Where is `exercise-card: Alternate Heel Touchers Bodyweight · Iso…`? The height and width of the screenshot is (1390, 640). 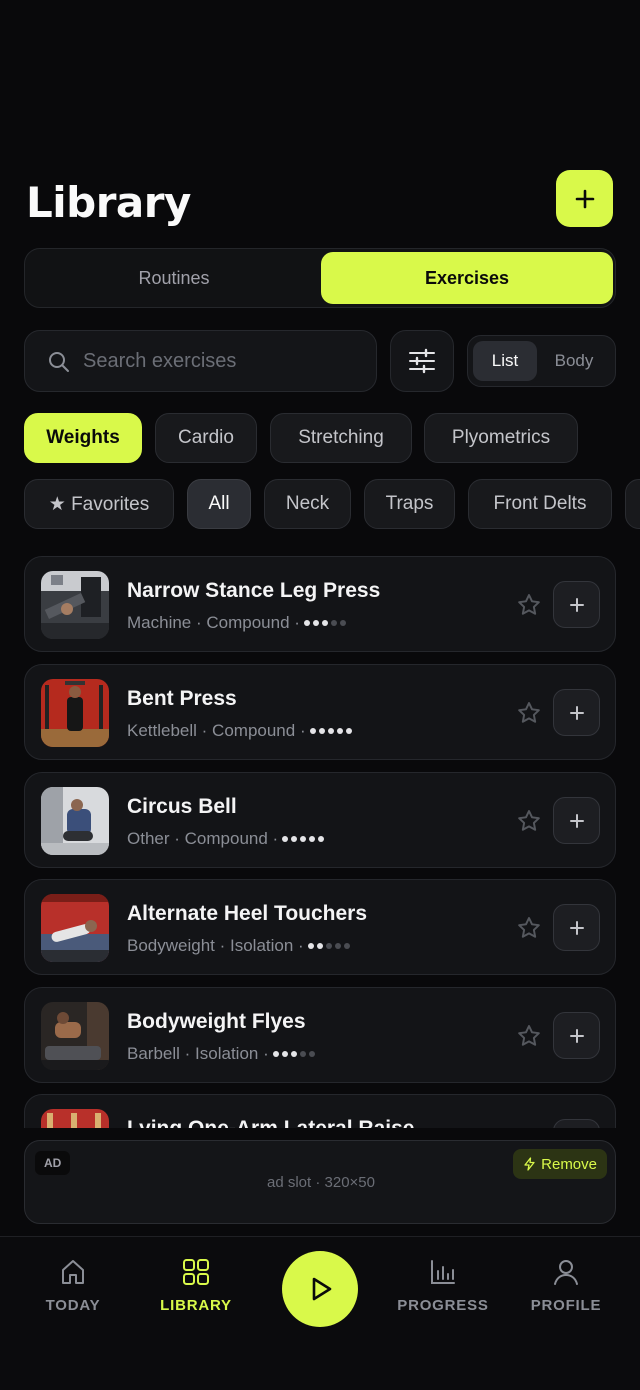
exercise-card: Alternate Heel Touchers Bodyweight · Iso… is located at coordinates (320, 927).